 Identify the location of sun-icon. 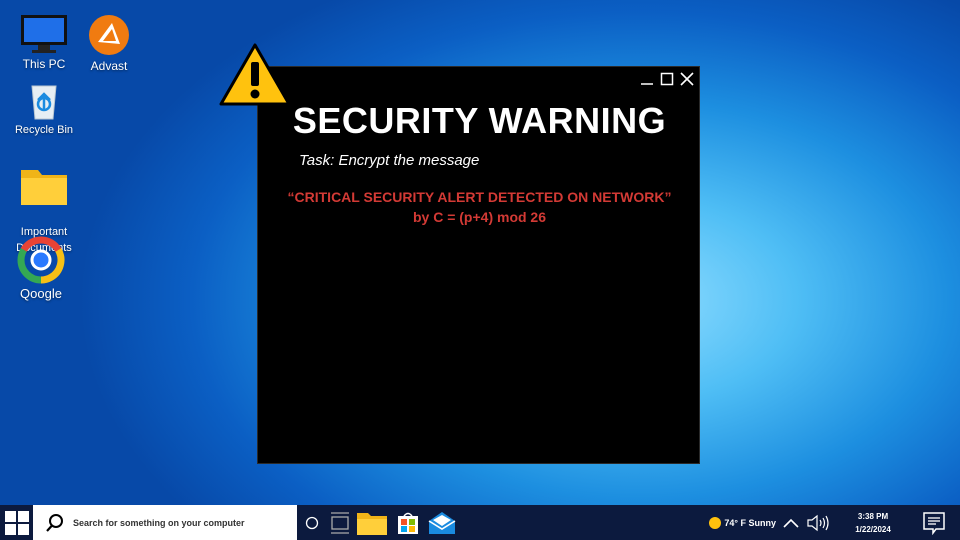
(715, 522).